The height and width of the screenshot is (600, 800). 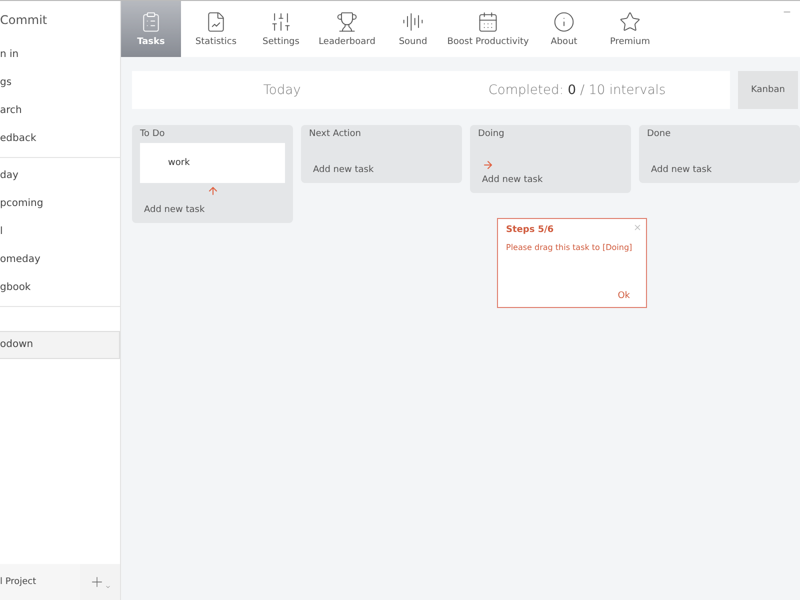 I want to click on column-title: Done, so click(x=659, y=134).